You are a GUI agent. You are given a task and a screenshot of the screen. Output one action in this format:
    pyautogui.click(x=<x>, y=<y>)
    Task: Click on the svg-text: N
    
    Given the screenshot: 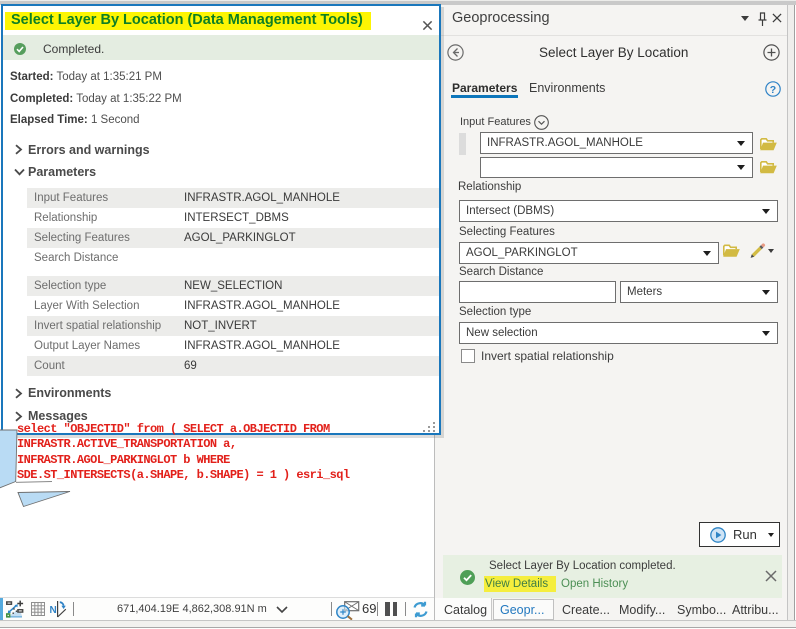 What is the action you would take?
    pyautogui.click(x=53, y=610)
    